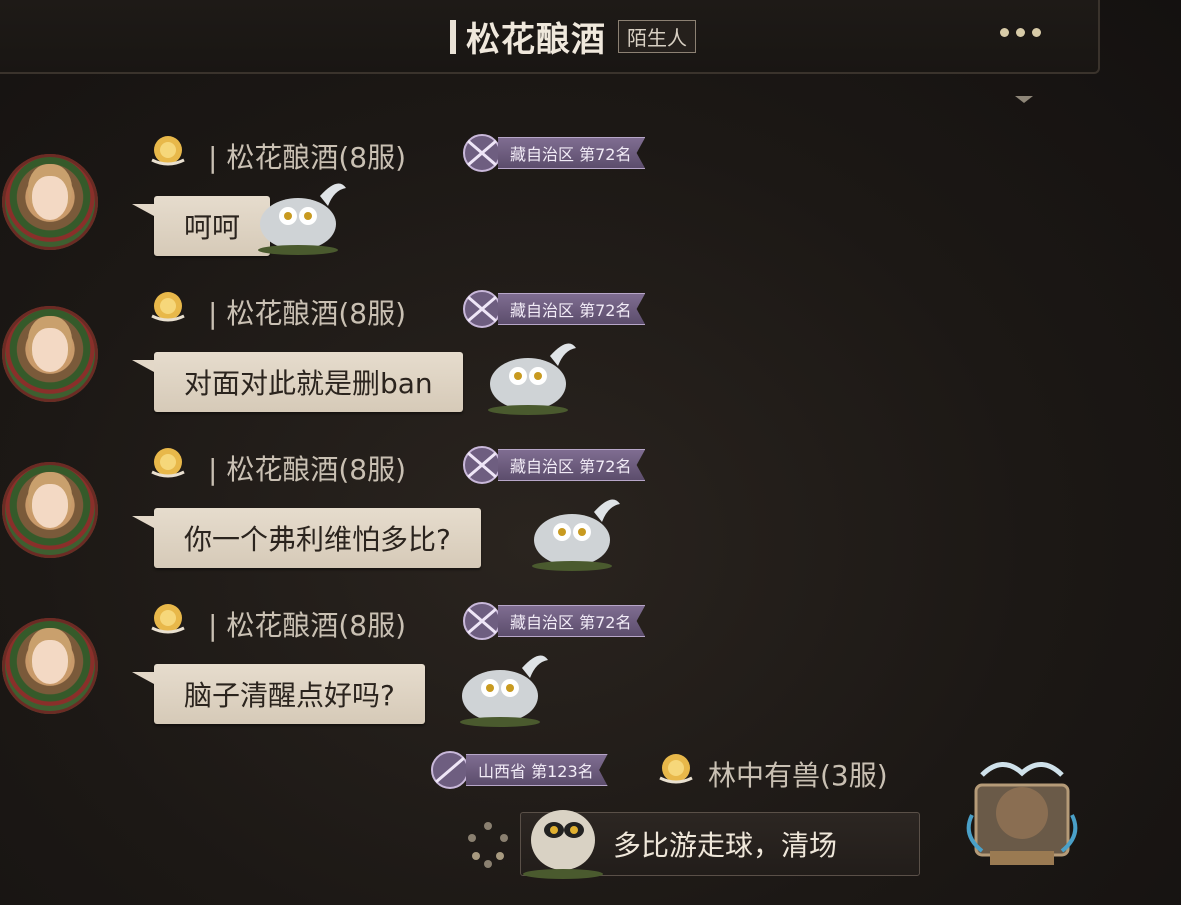 The height and width of the screenshot is (905, 1181). What do you see at coordinates (1022, 815) in the screenshot?
I see `avatar-outgoing` at bounding box center [1022, 815].